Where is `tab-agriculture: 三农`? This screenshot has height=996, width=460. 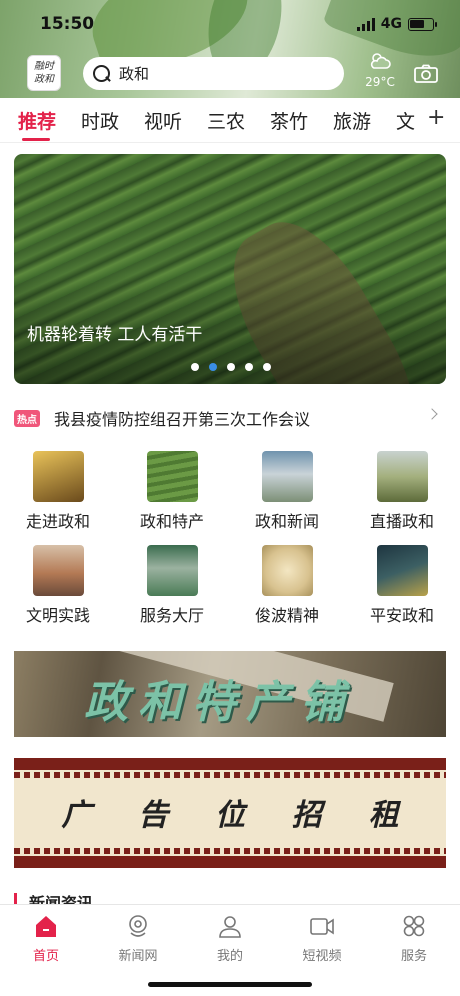
tab-agriculture: 三农 is located at coordinates (226, 120).